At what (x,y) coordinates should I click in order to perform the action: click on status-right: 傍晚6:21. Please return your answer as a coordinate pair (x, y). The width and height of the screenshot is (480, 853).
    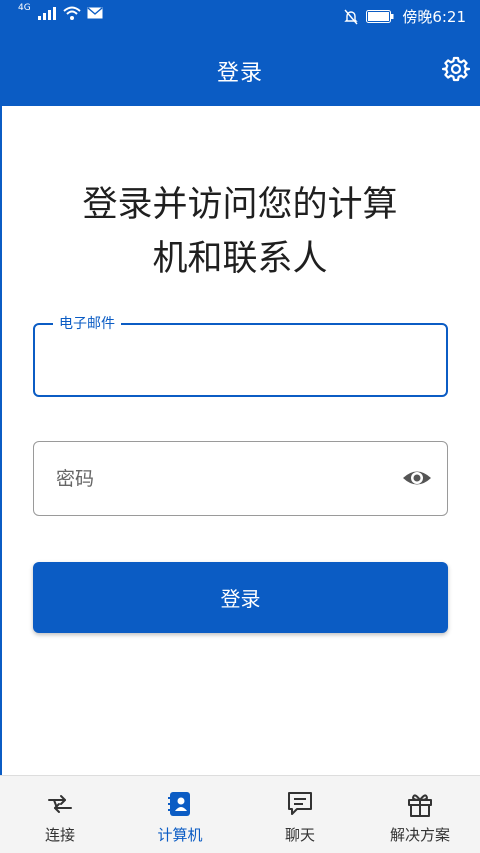
    Looking at the image, I should click on (405, 16).